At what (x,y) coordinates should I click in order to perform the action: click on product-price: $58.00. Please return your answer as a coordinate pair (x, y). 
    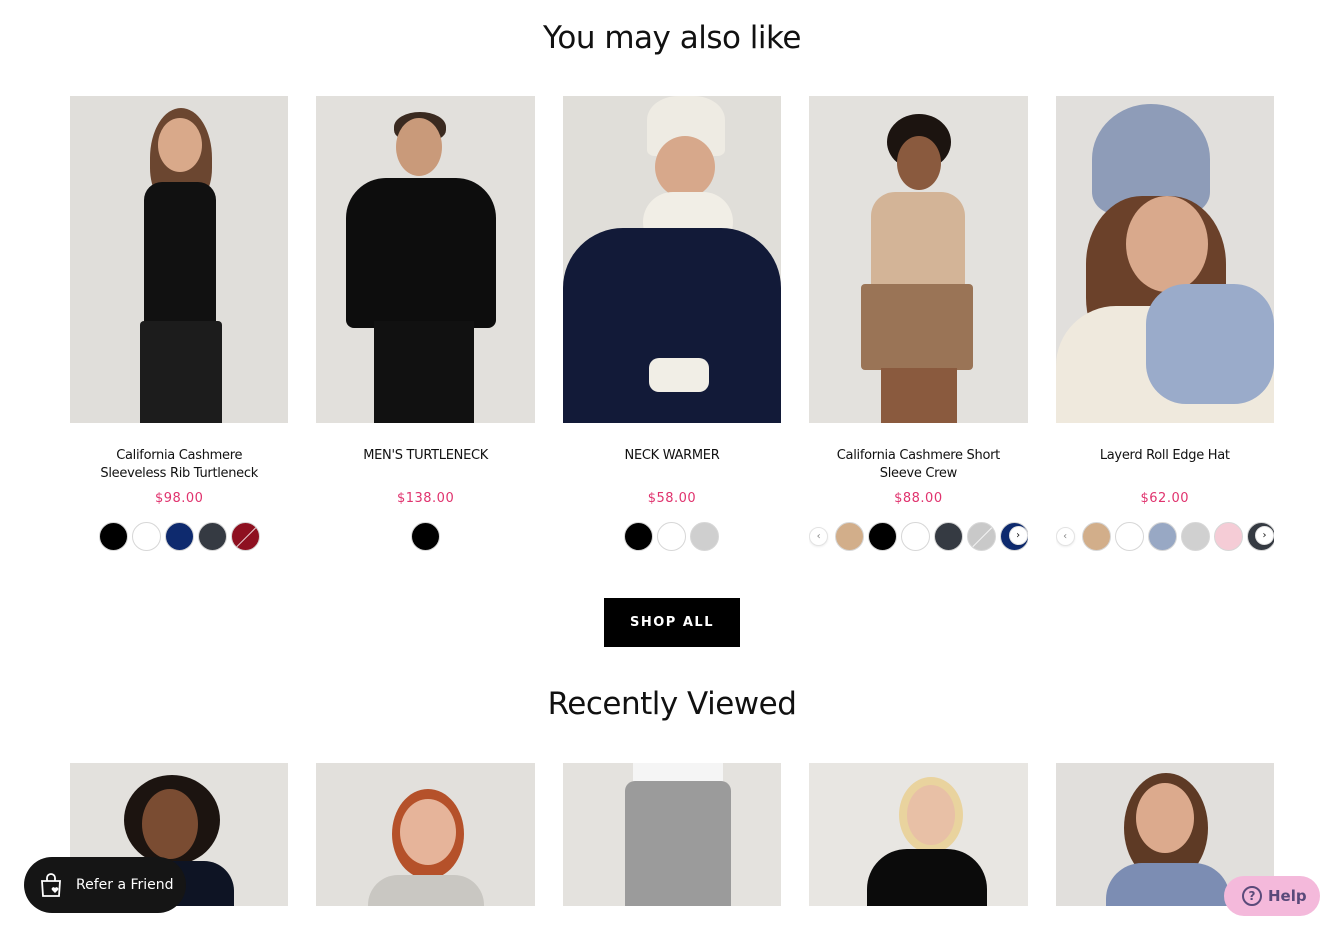
    Looking at the image, I should click on (672, 498).